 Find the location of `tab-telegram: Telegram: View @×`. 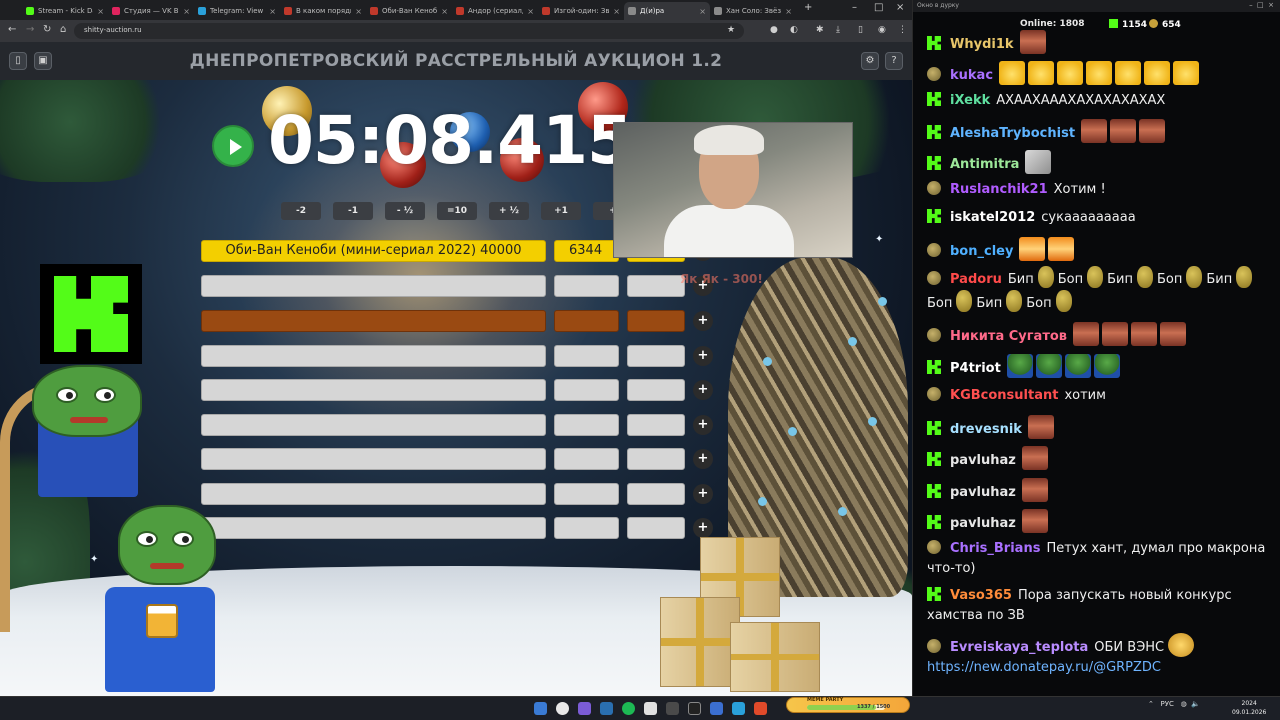

tab-telegram: Telegram: View @× is located at coordinates (237, 11).